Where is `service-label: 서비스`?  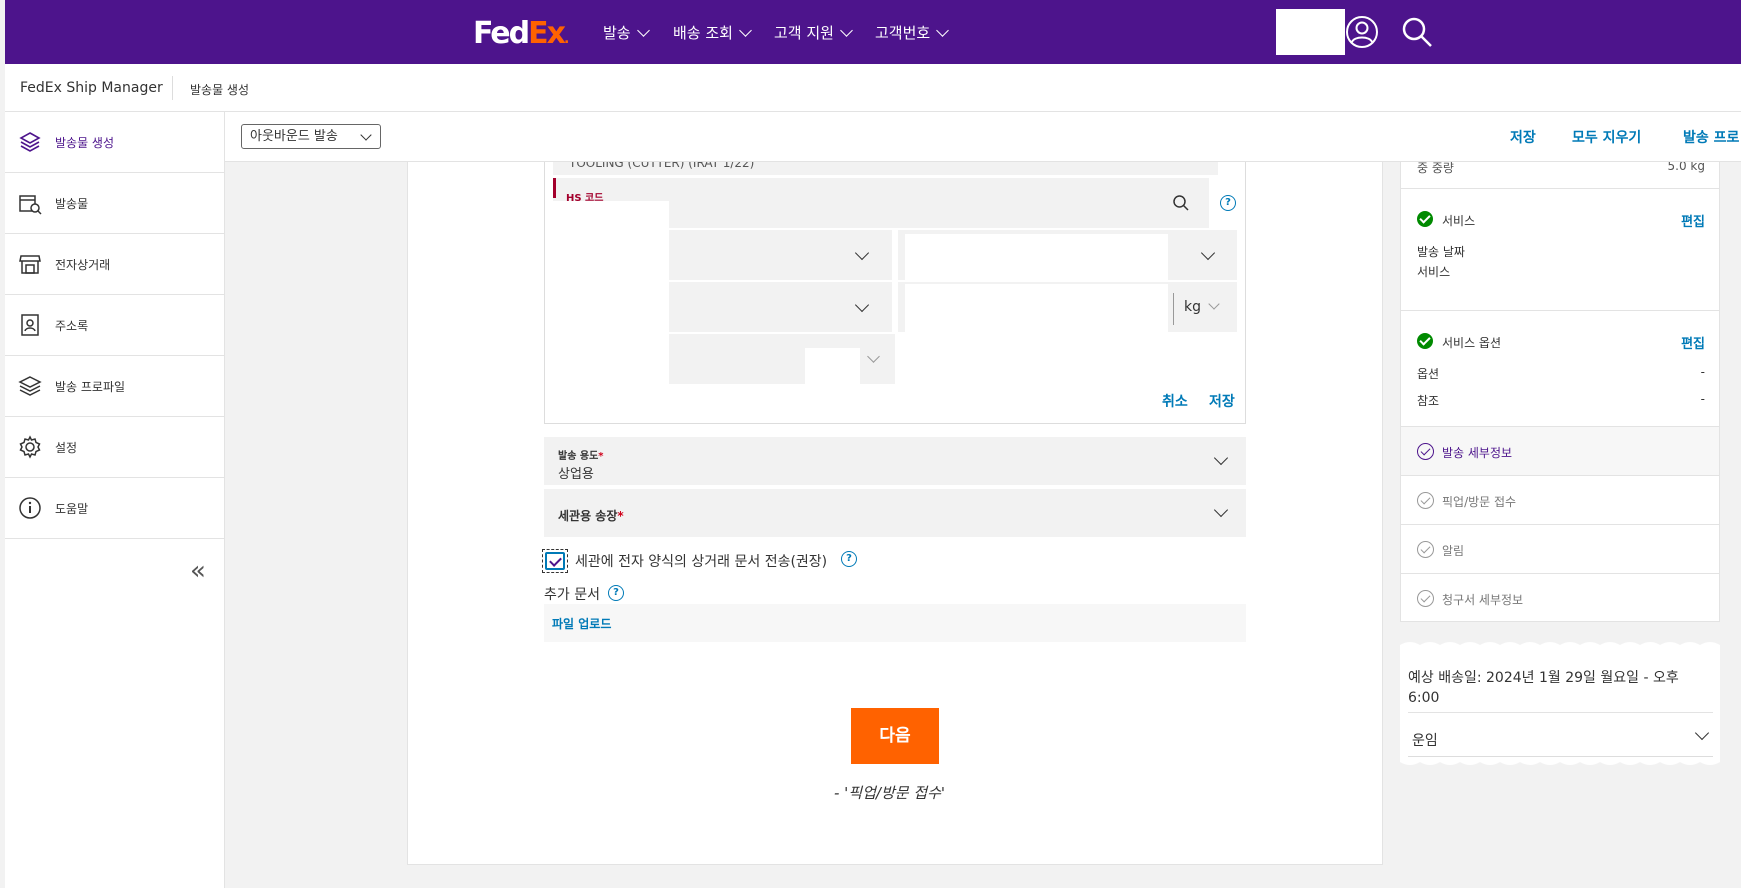
service-label: 서비스 is located at coordinates (1434, 272).